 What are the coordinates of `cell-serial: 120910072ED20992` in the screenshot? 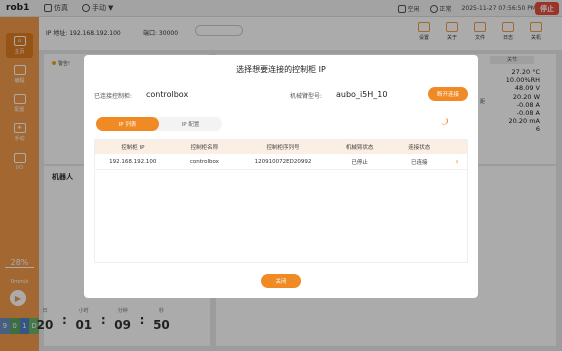 It's located at (283, 161).